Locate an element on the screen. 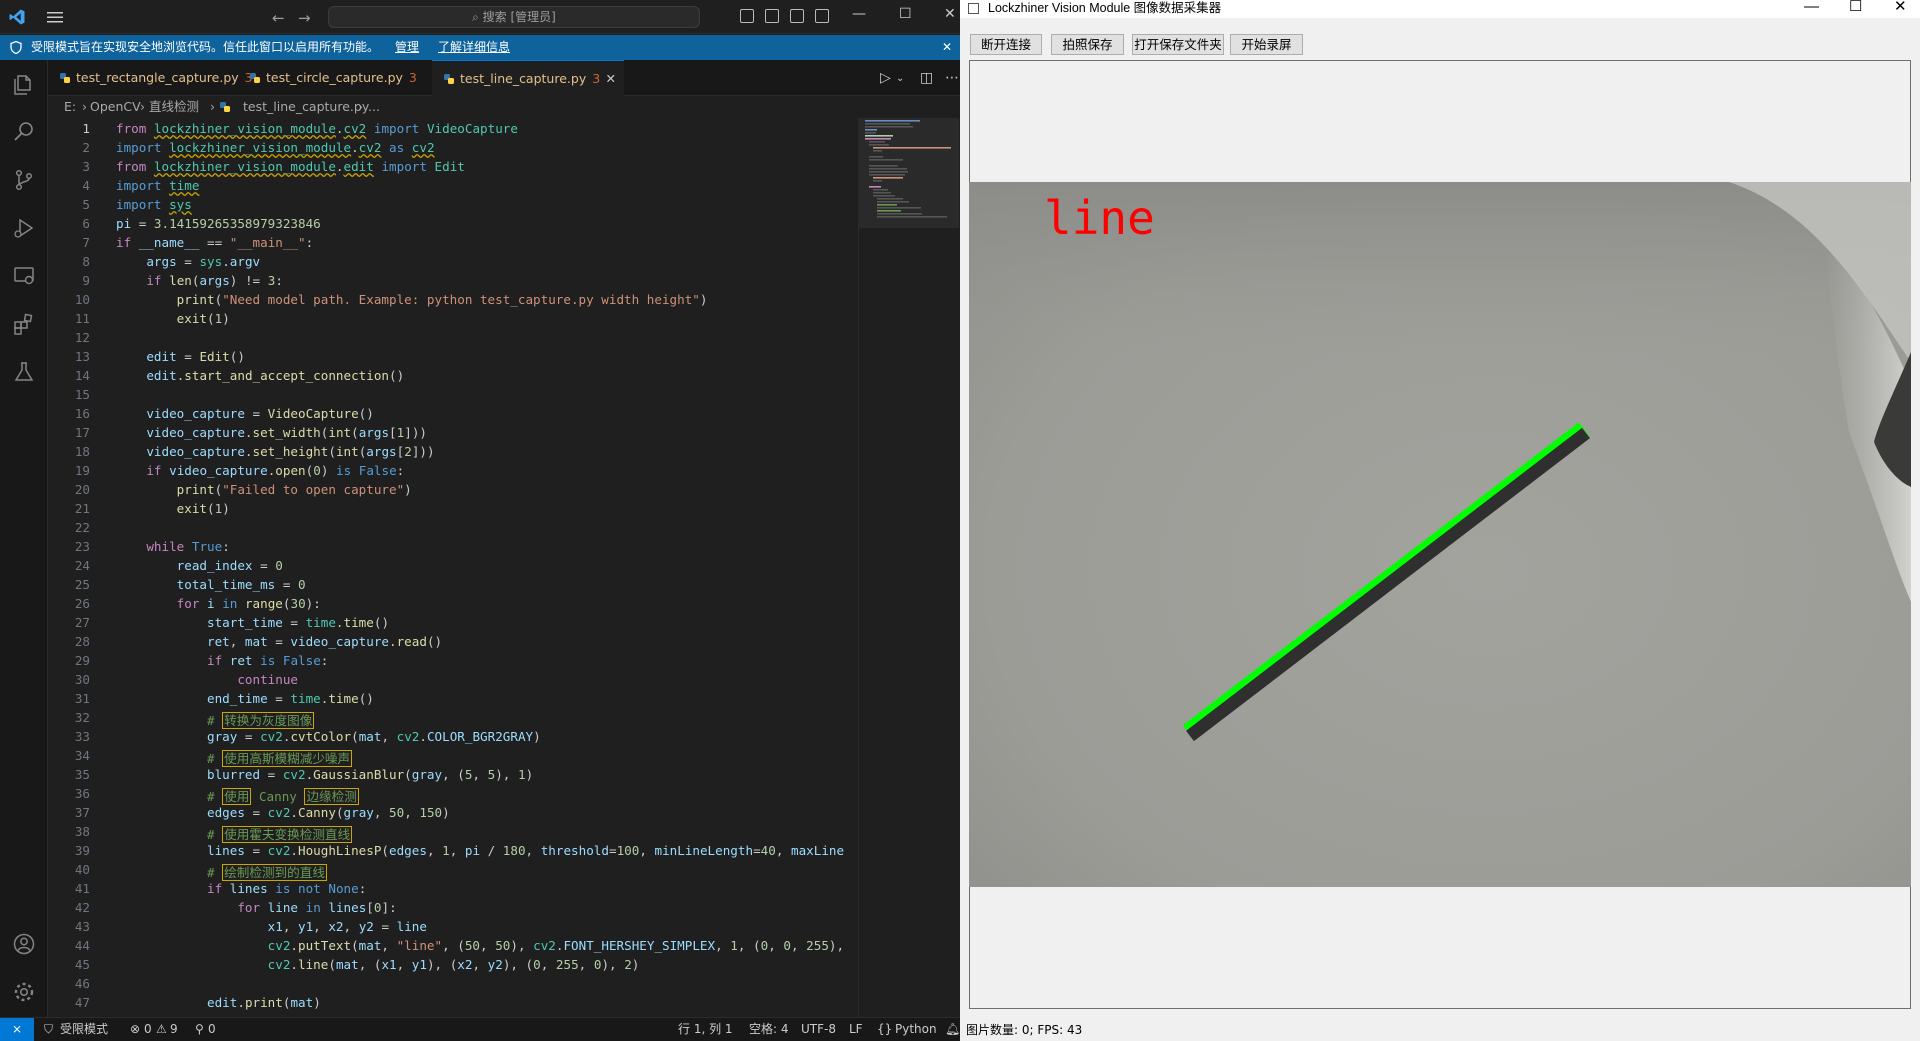  code-line: read_index = 0 is located at coordinates (199, 565).